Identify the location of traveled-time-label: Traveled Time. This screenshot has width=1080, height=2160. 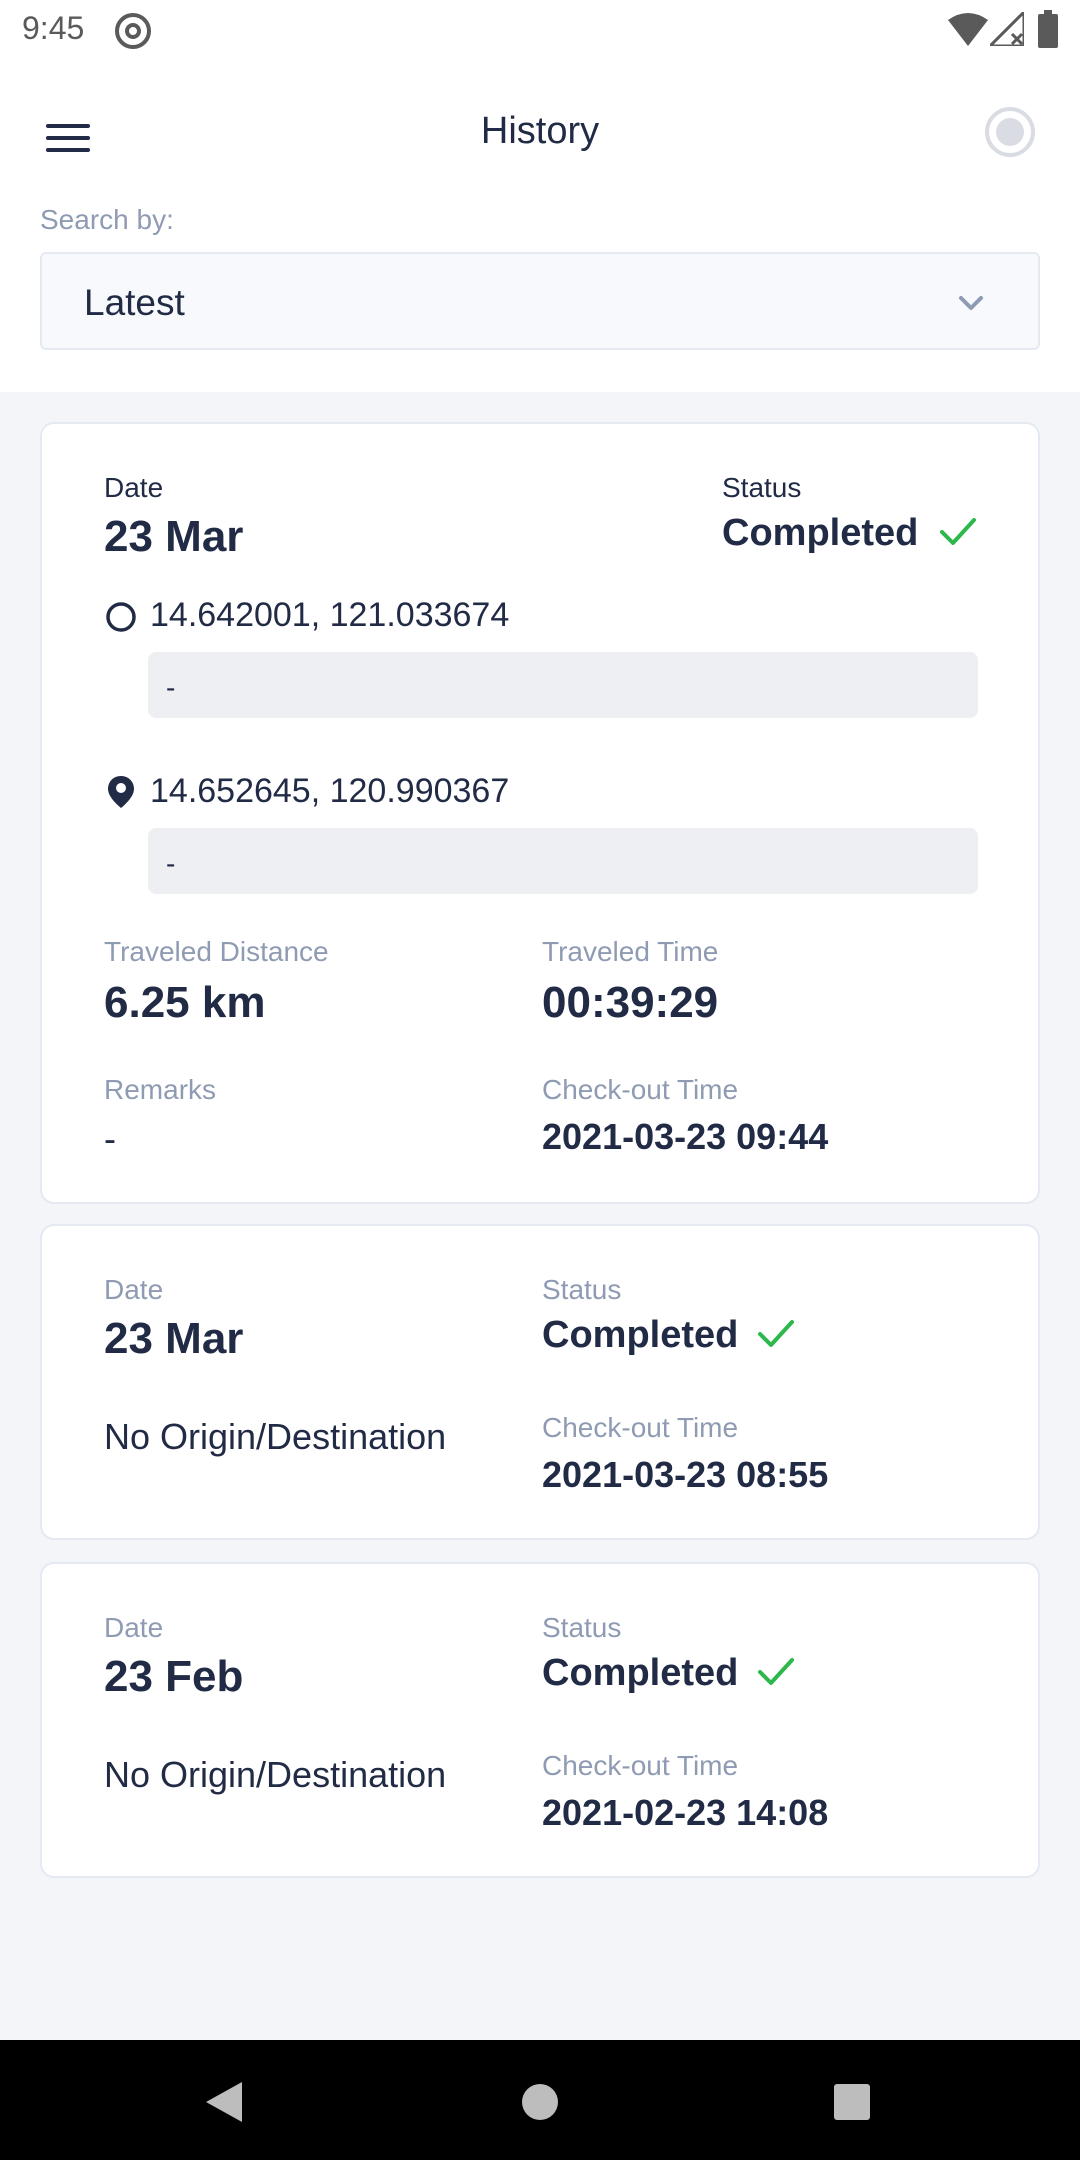
(630, 951).